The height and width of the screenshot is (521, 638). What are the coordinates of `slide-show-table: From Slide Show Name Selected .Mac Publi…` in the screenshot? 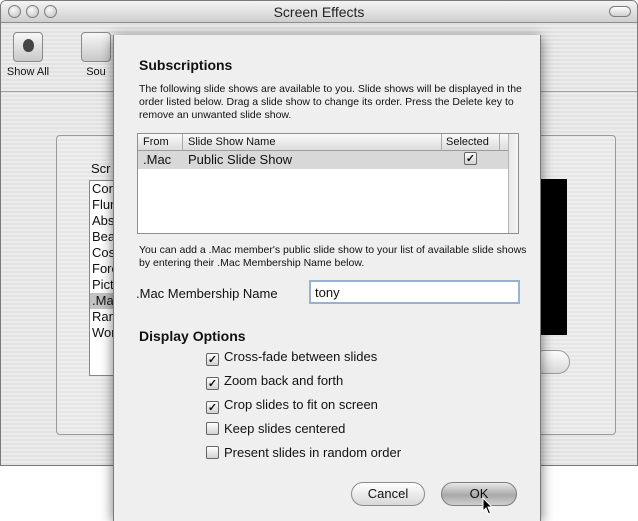 It's located at (328, 183).